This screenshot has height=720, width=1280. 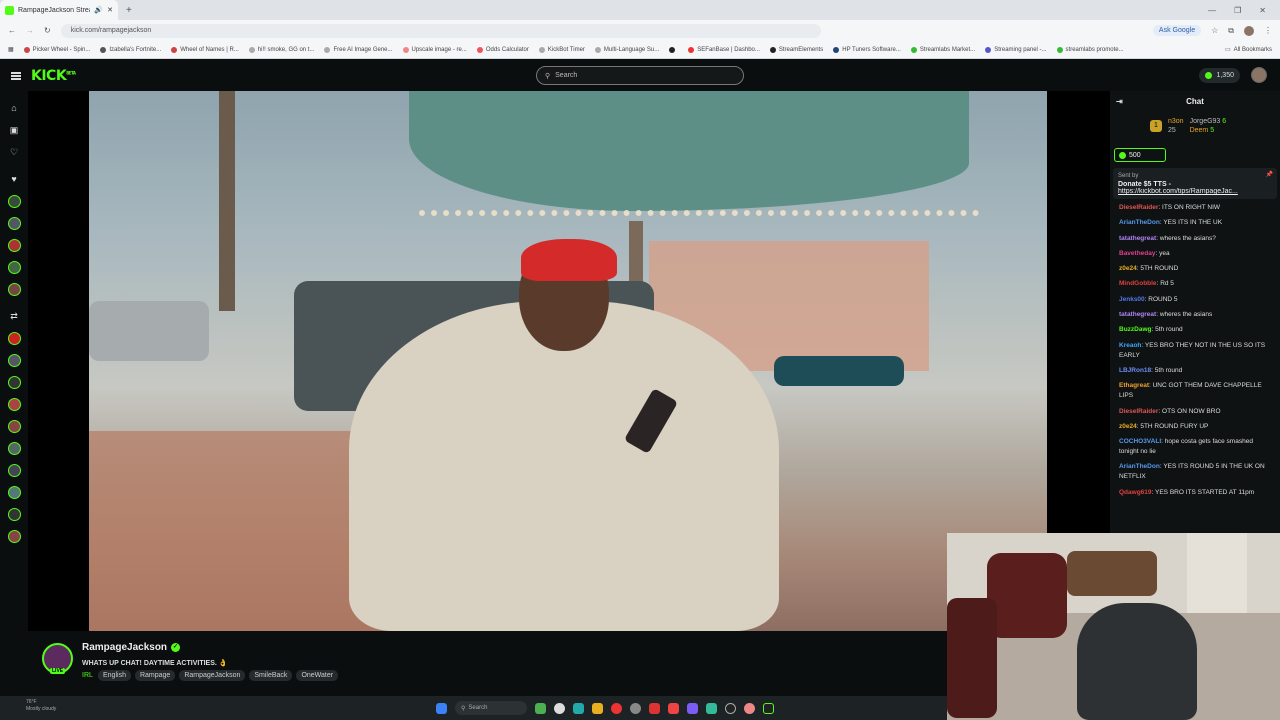 What do you see at coordinates (98, 10) in the screenshot?
I see `mute-icon: 🔊` at bounding box center [98, 10].